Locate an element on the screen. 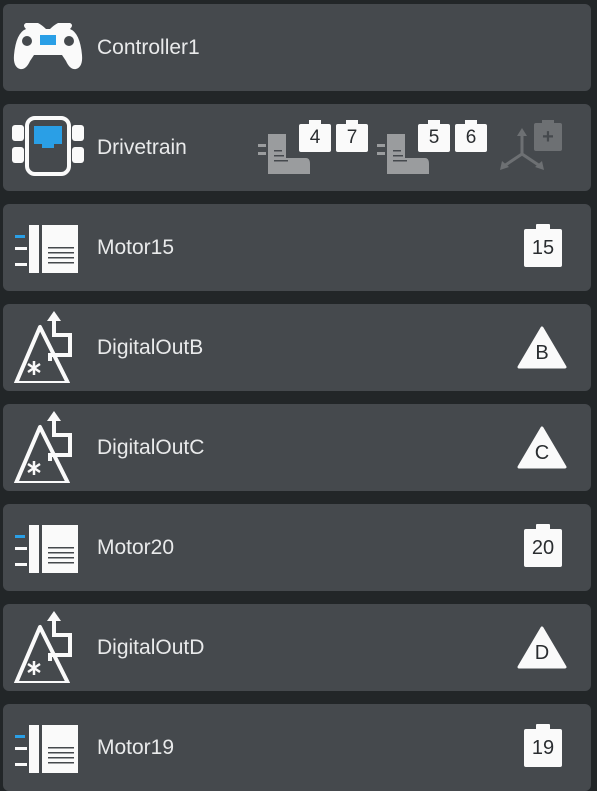 The image size is (597, 791). port-badge: 15 is located at coordinates (543, 245).